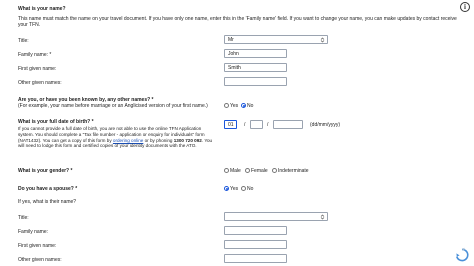  What do you see at coordinates (243, 188) in the screenshot?
I see `radio-spouse-no` at bounding box center [243, 188].